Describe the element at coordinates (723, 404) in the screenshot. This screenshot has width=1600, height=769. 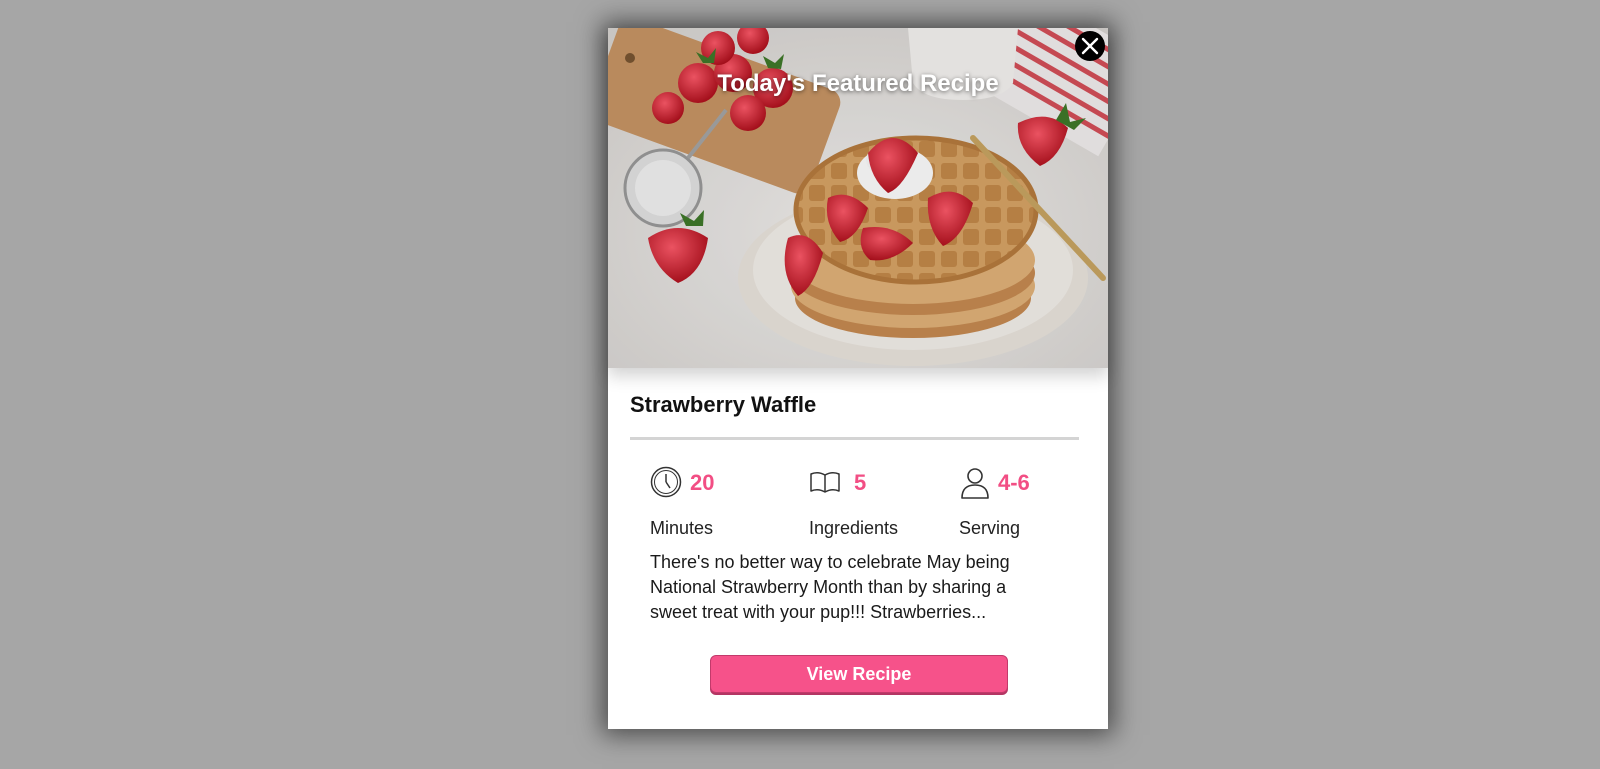
I see `recipe-title: Strawberry Waffle` at that location.